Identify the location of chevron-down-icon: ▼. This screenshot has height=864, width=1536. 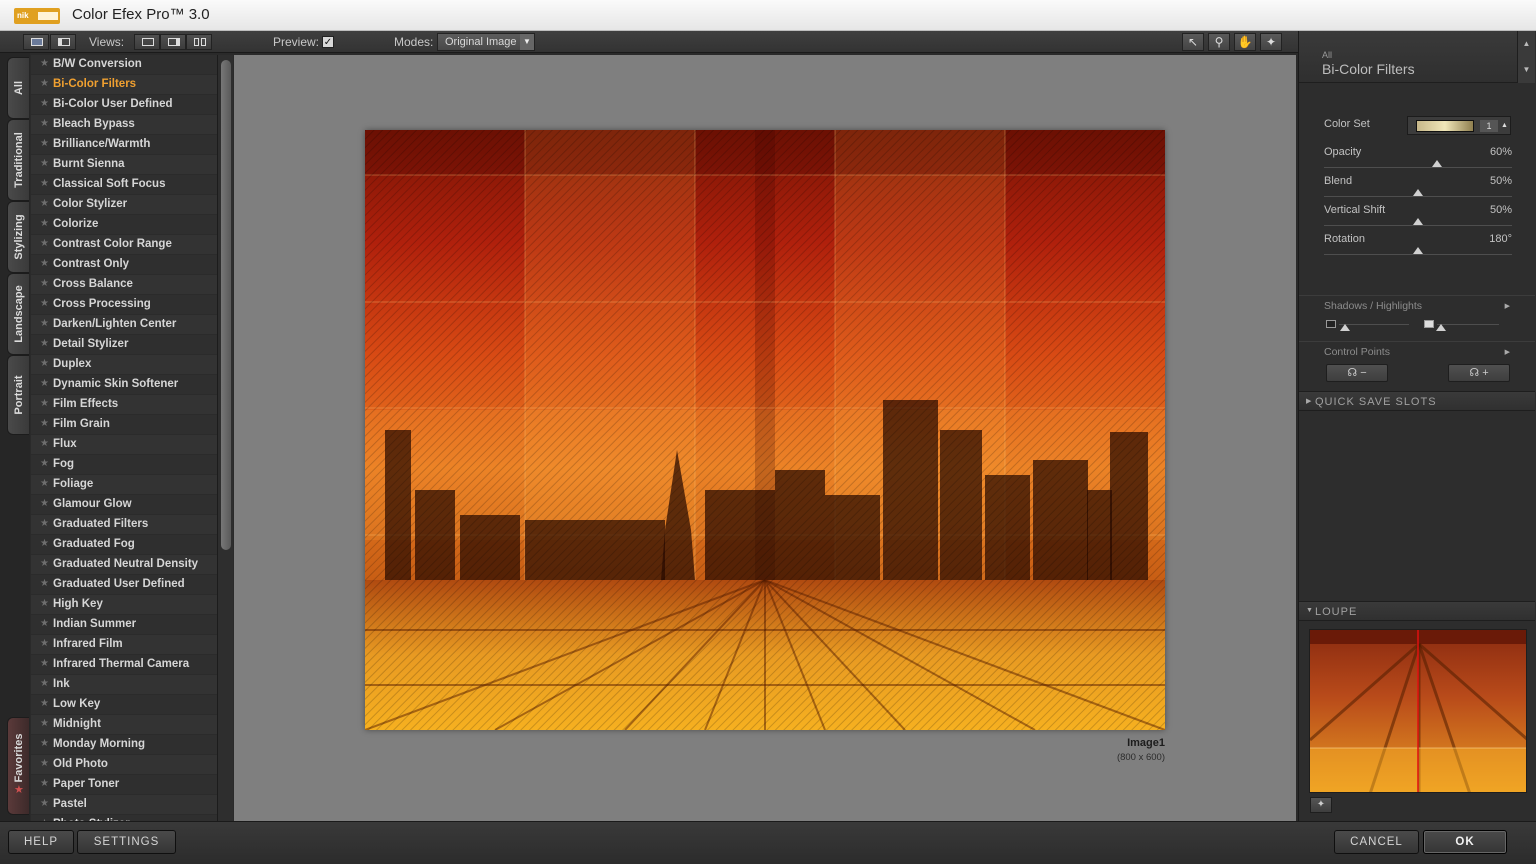
(1526, 70).